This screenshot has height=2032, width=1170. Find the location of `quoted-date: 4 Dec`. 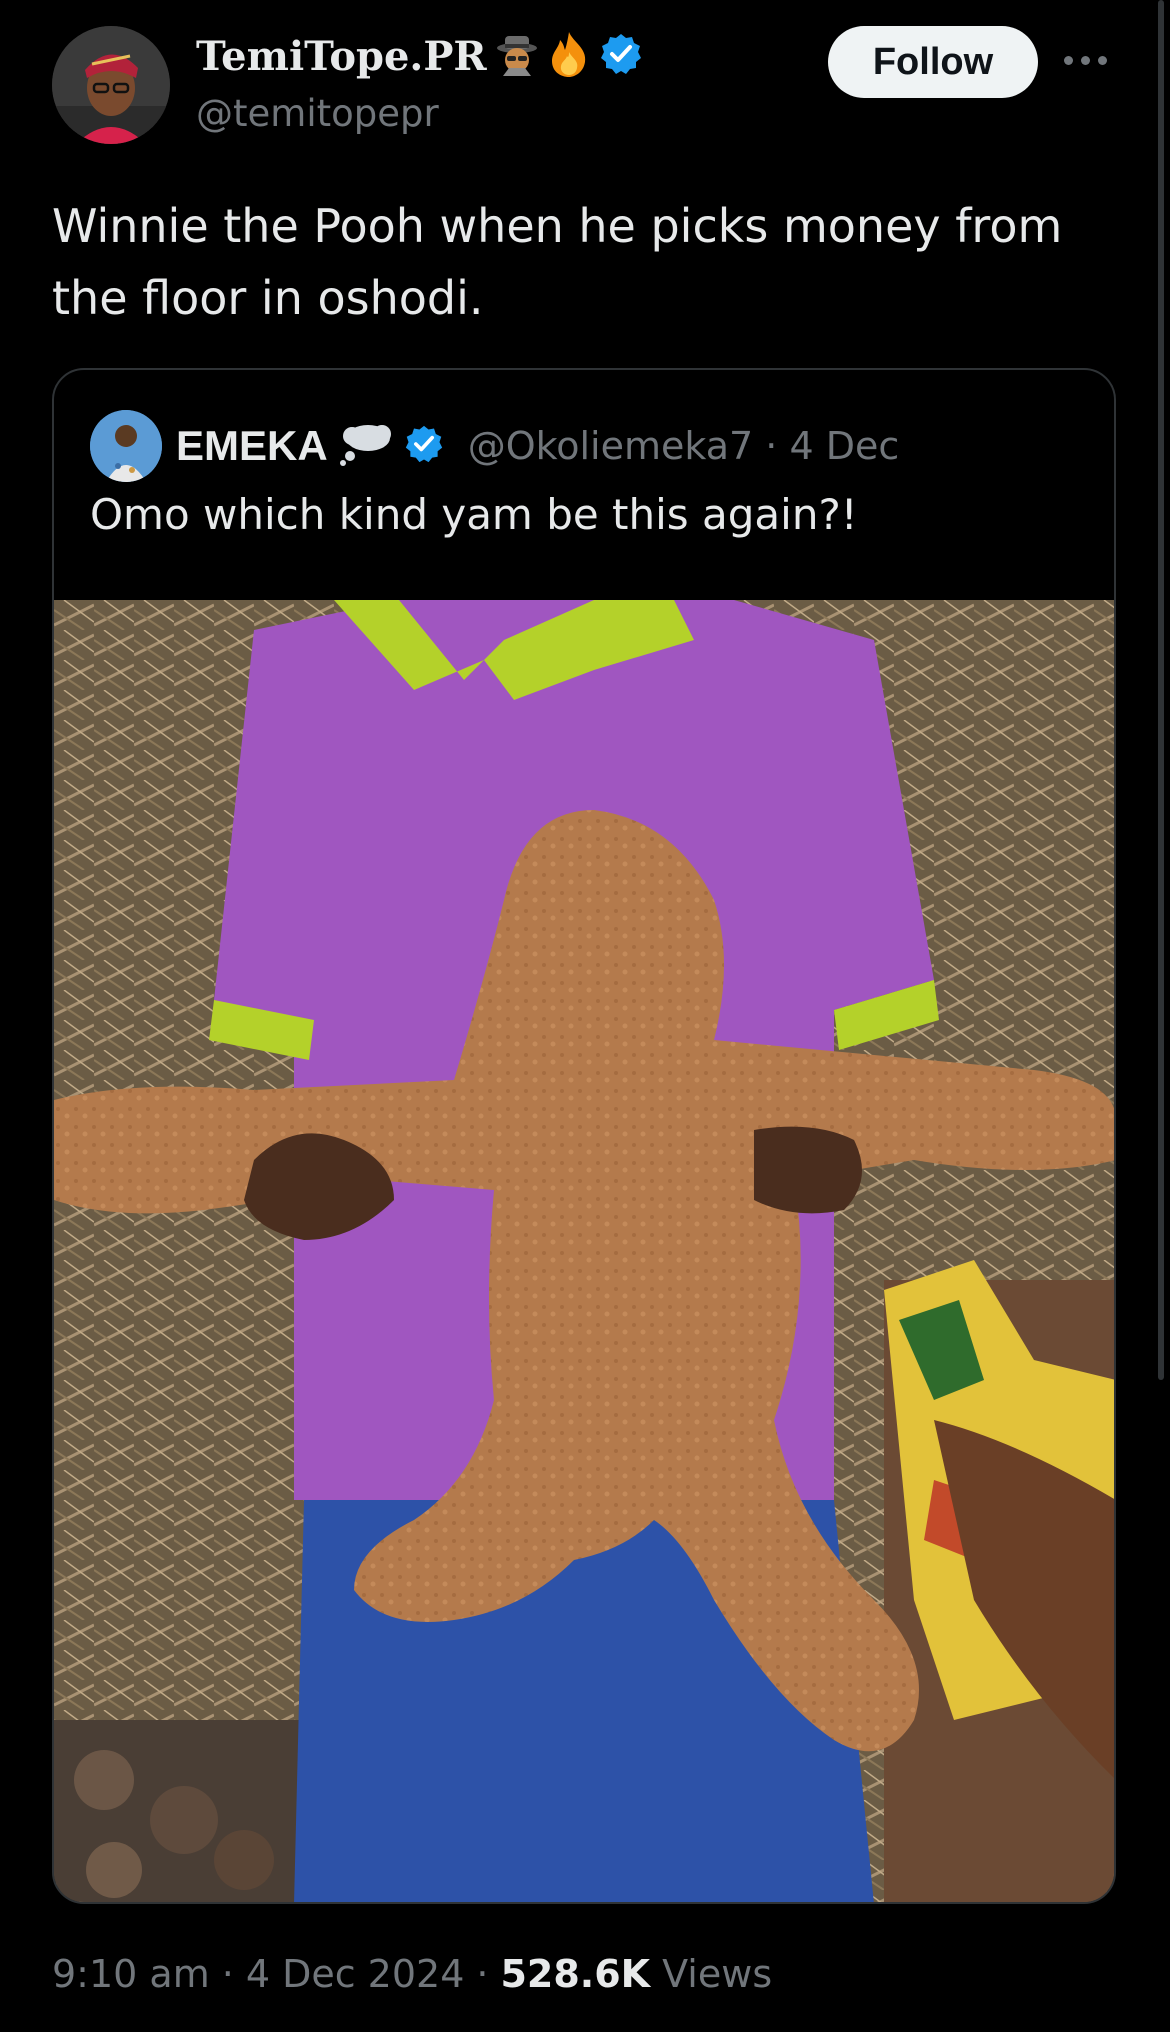

quoted-date: 4 Dec is located at coordinates (844, 446).